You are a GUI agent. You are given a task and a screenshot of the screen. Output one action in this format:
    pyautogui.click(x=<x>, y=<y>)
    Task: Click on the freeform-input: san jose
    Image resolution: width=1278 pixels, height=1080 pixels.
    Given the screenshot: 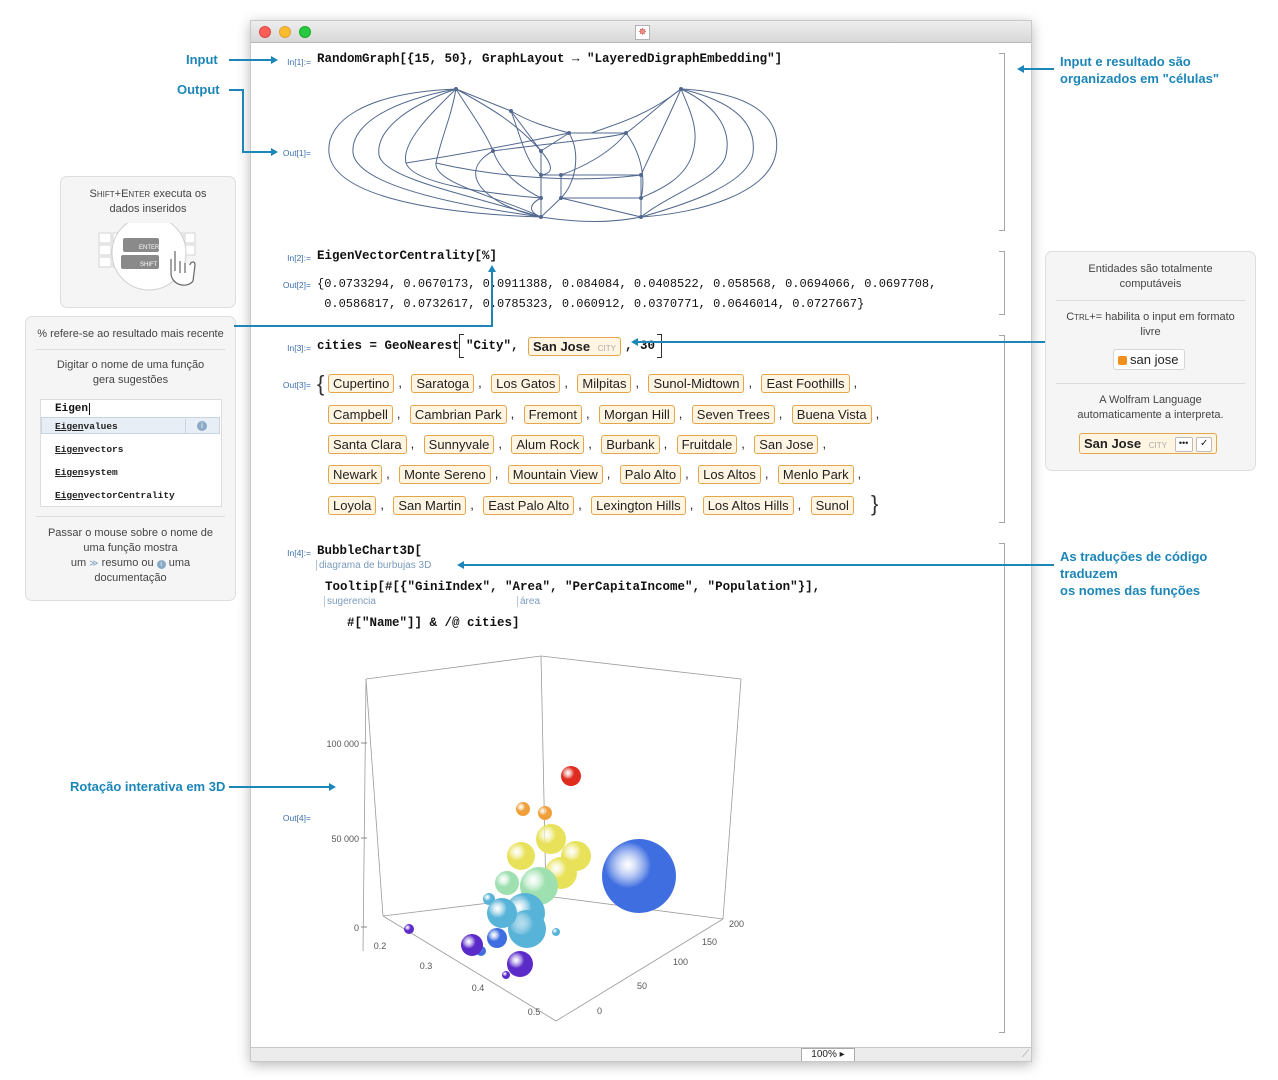 What is the action you would take?
    pyautogui.click(x=1149, y=359)
    